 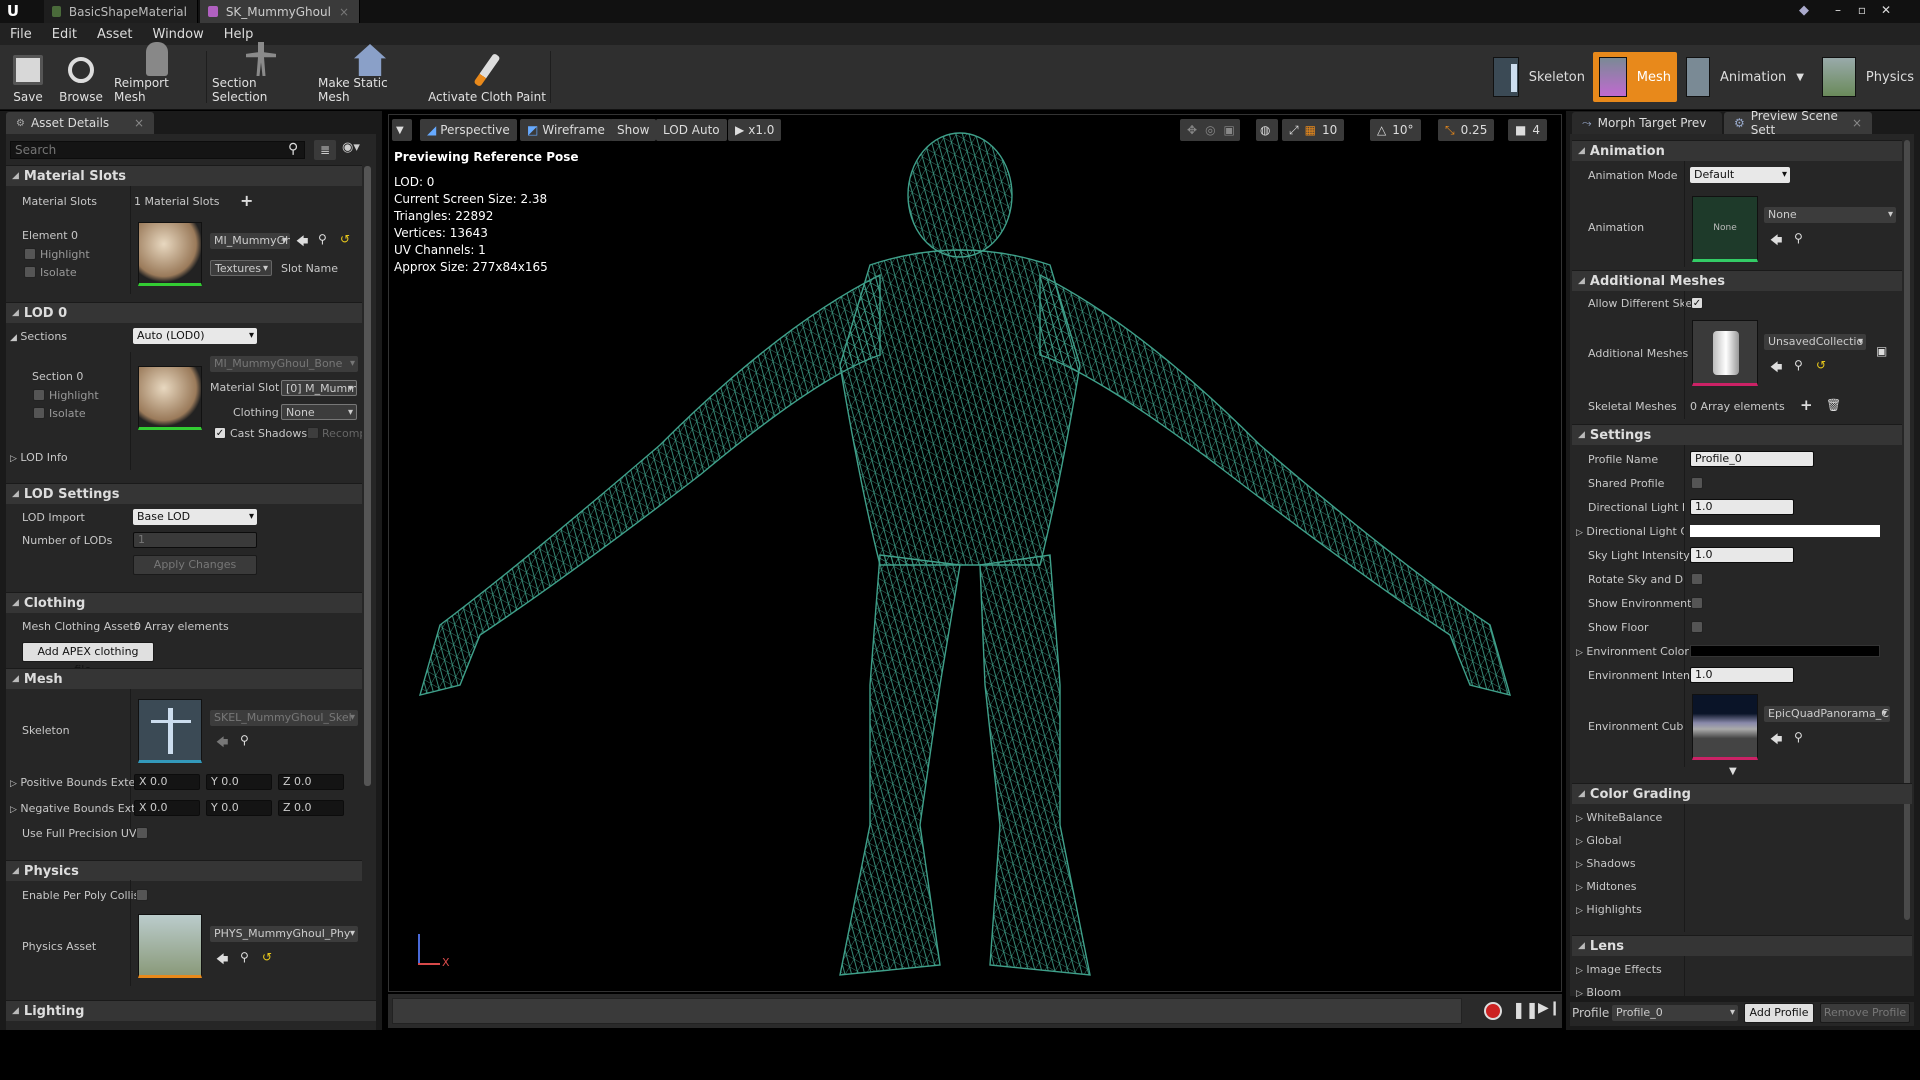 What do you see at coordinates (1804, 10) in the screenshot?
I see `notification-icon: ◆` at bounding box center [1804, 10].